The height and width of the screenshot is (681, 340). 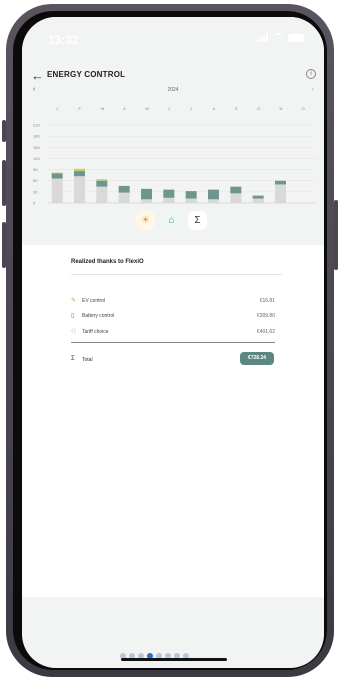 What do you see at coordinates (79, 108) in the screenshot?
I see `month-label: F` at bounding box center [79, 108].